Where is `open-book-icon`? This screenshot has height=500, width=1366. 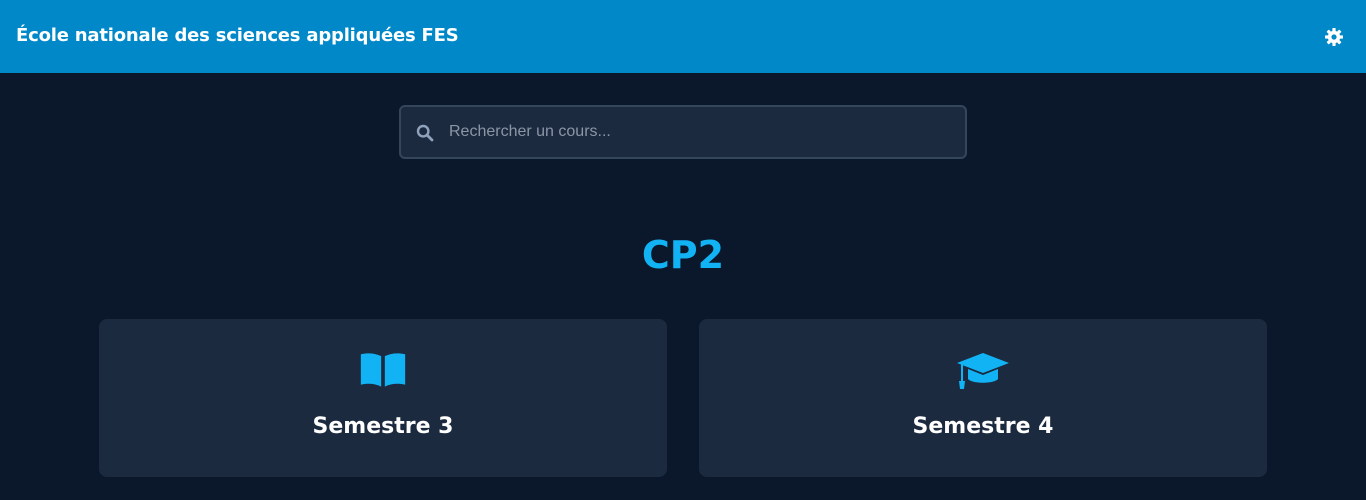 open-book-icon is located at coordinates (383, 370).